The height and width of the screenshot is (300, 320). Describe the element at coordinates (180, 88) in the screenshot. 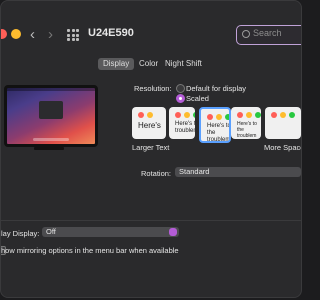

I see `resolution-default-radio` at that location.